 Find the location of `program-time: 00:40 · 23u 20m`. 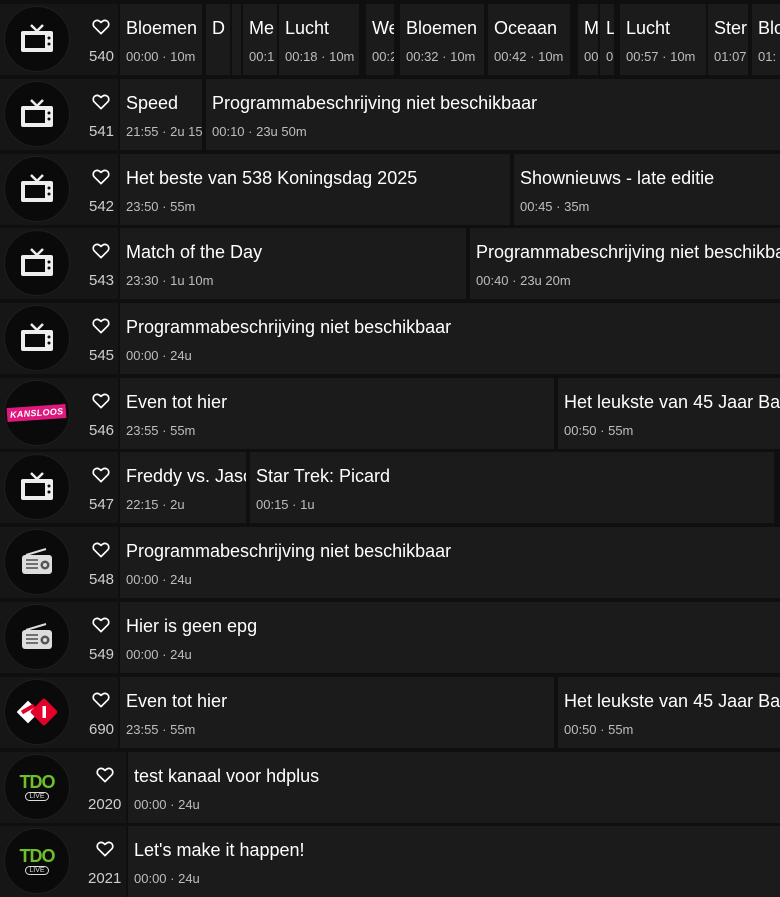

program-time: 00:40 · 23u 20m is located at coordinates (523, 280).